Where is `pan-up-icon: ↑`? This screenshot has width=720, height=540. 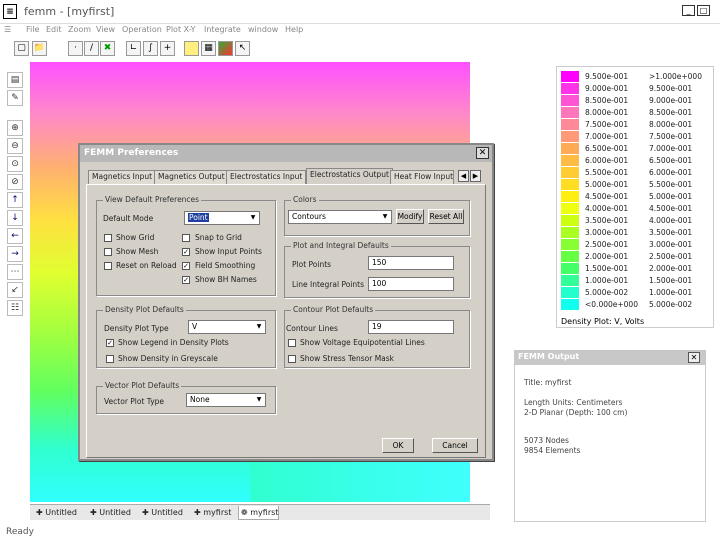
pan-up-icon: ↑ is located at coordinates (15, 200).